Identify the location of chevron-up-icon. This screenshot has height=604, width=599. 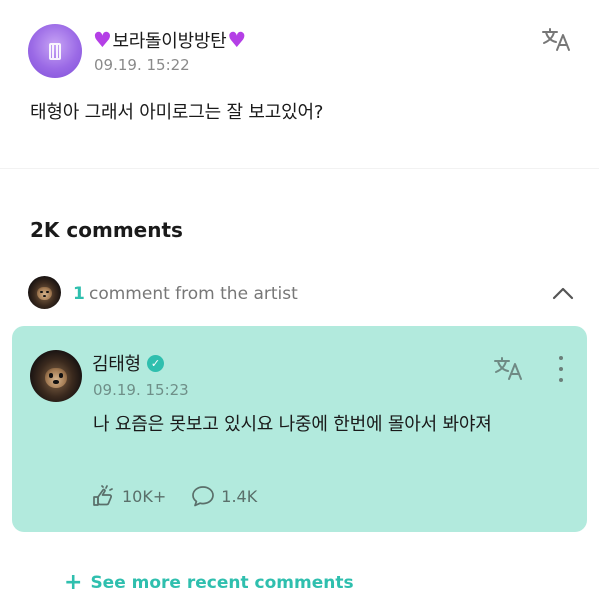
(563, 293).